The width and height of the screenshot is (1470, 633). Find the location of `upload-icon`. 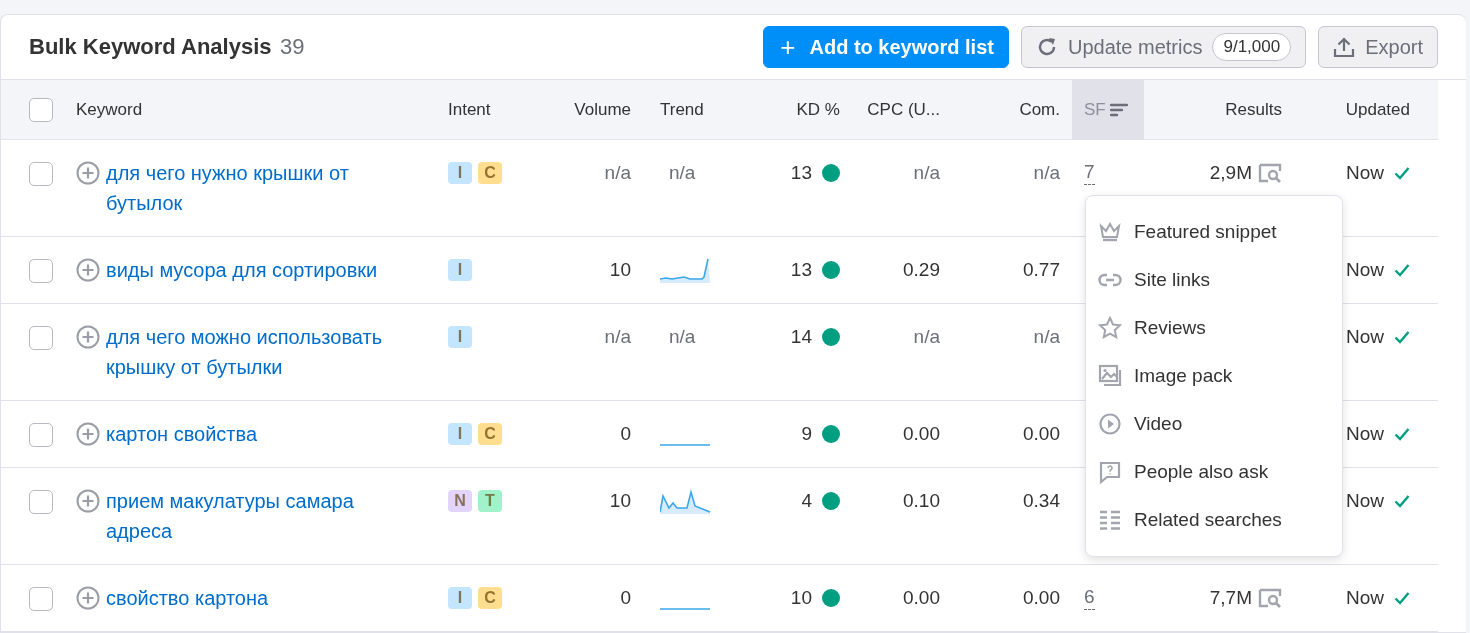

upload-icon is located at coordinates (1344, 47).